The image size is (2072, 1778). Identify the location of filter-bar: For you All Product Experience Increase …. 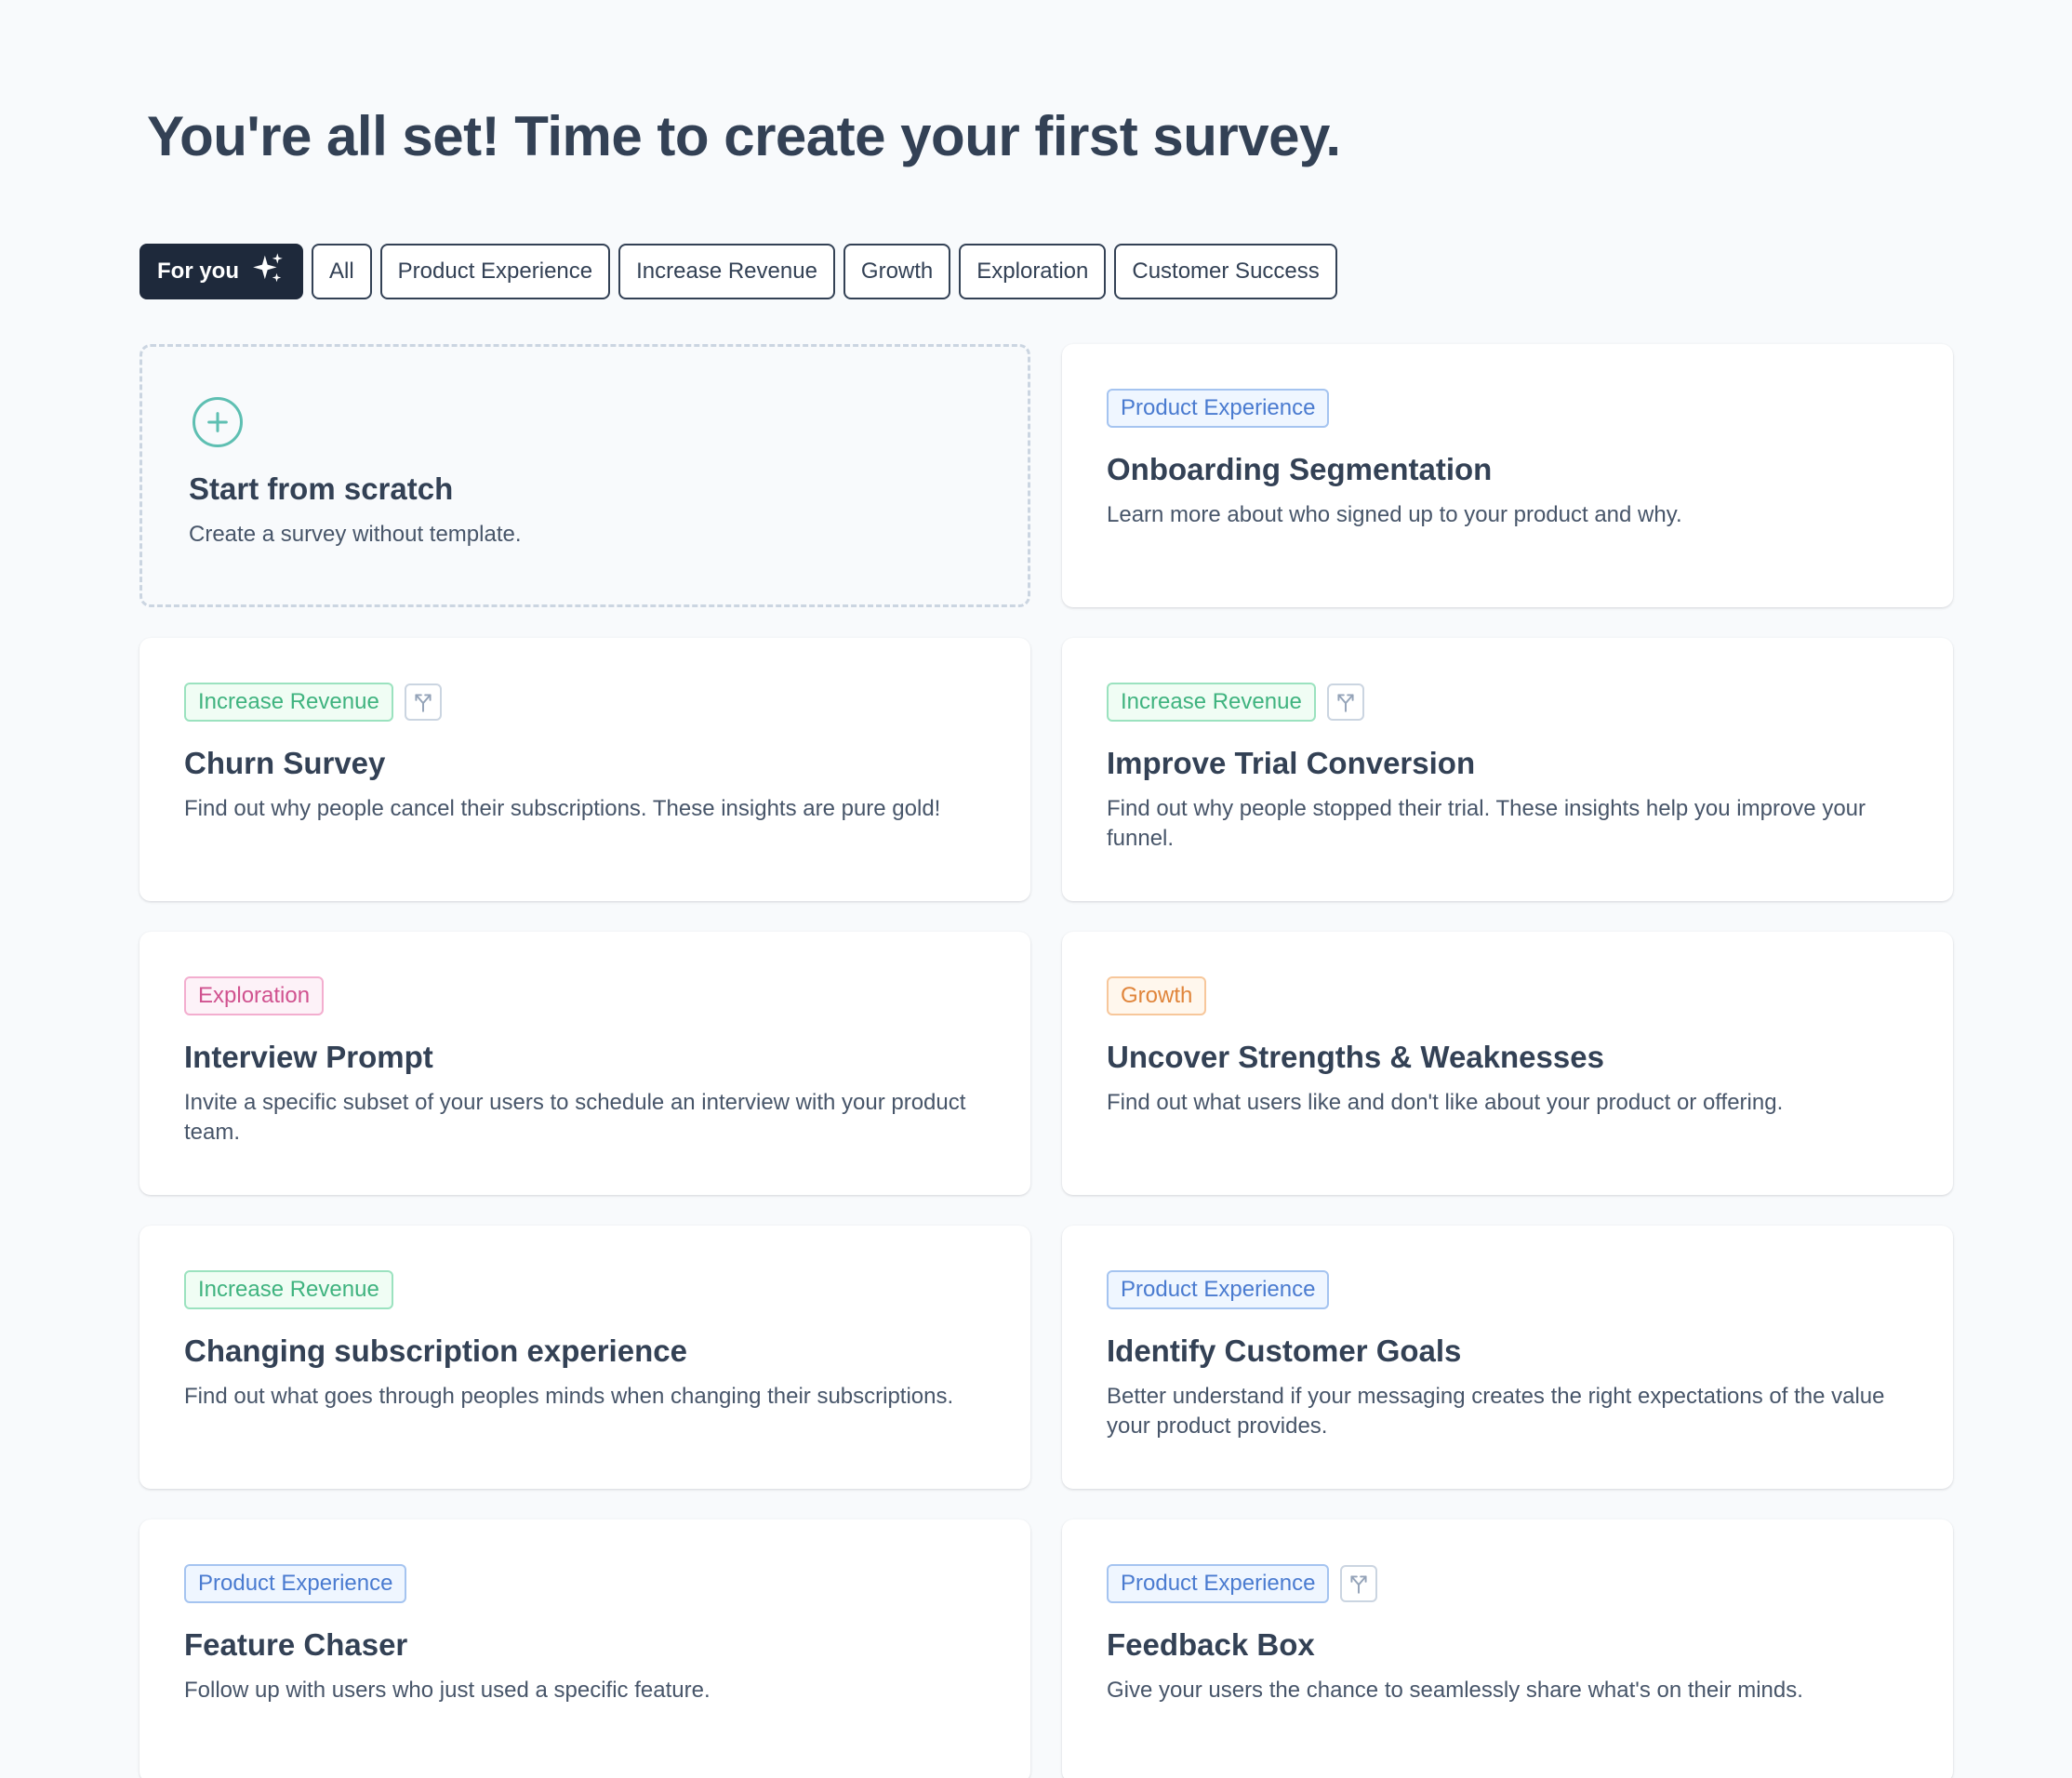
(738, 271).